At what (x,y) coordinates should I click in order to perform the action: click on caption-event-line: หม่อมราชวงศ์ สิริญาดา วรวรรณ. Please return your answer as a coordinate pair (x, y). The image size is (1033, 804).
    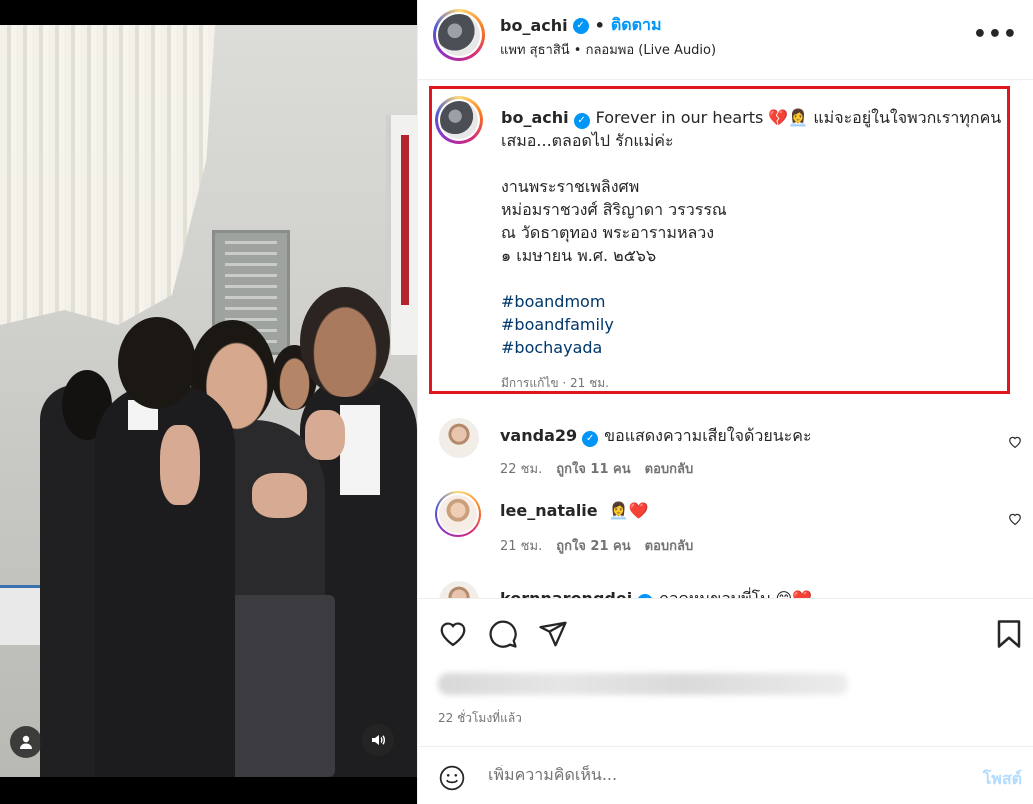
    Looking at the image, I should click on (614, 209).